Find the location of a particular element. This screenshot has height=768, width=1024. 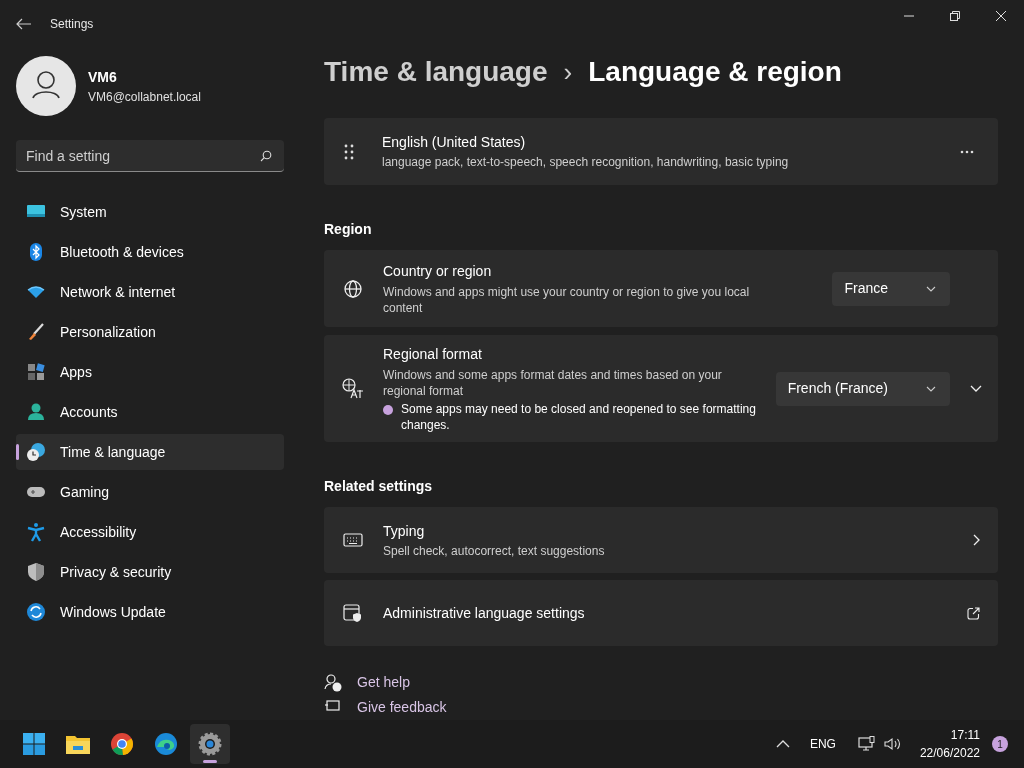

restore-icon is located at coordinates (955, 16).